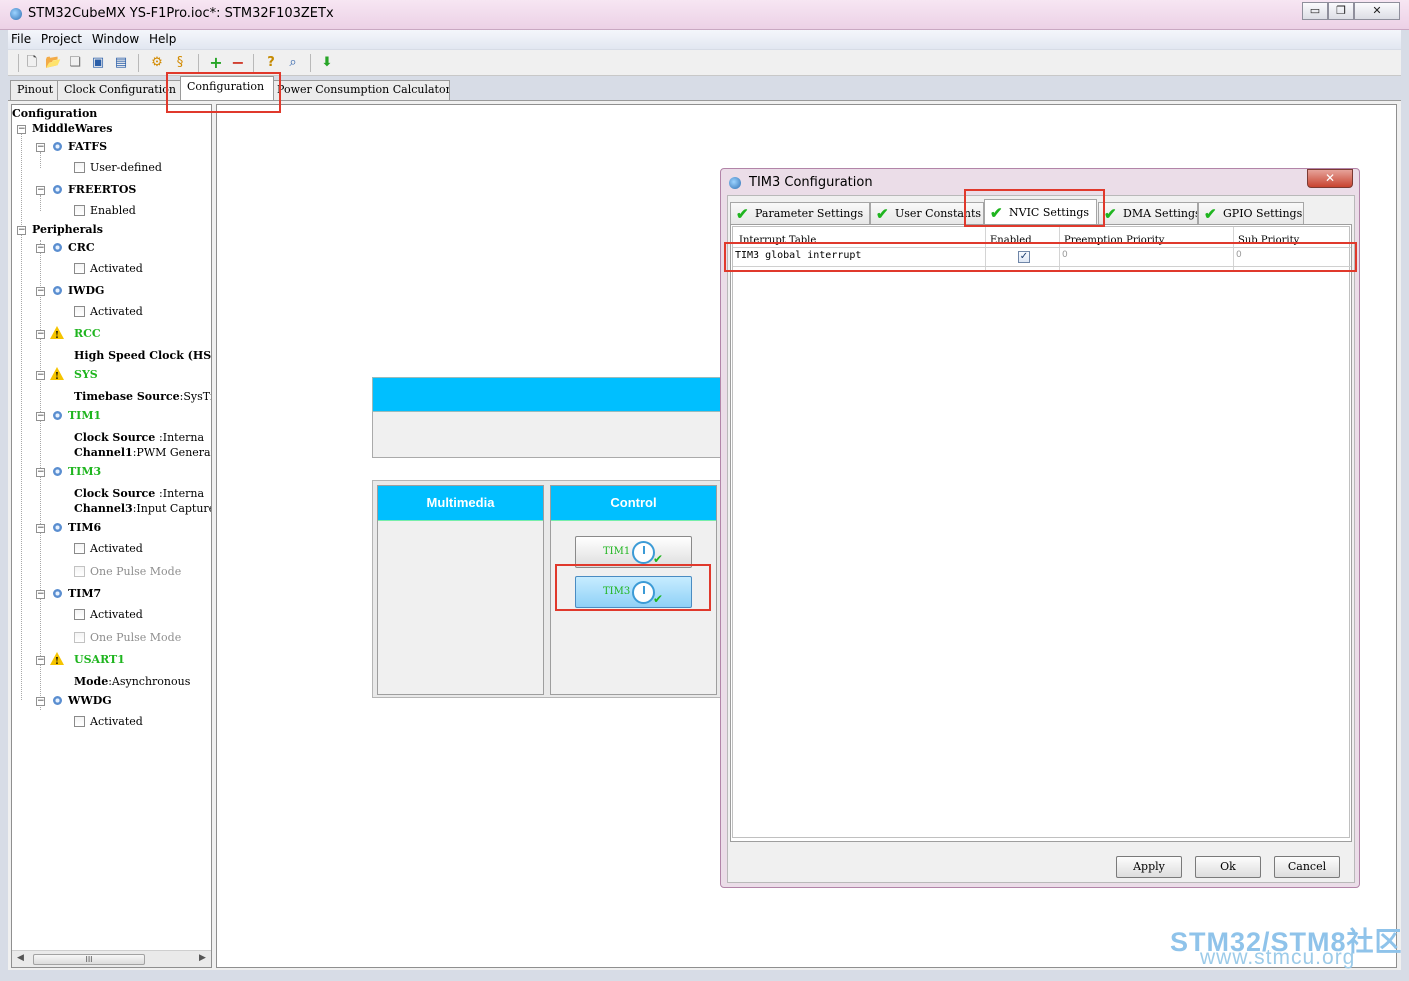 The width and height of the screenshot is (1409, 981). What do you see at coordinates (78, 291) in the screenshot?
I see `tree-item-iwdg: IWDG` at bounding box center [78, 291].